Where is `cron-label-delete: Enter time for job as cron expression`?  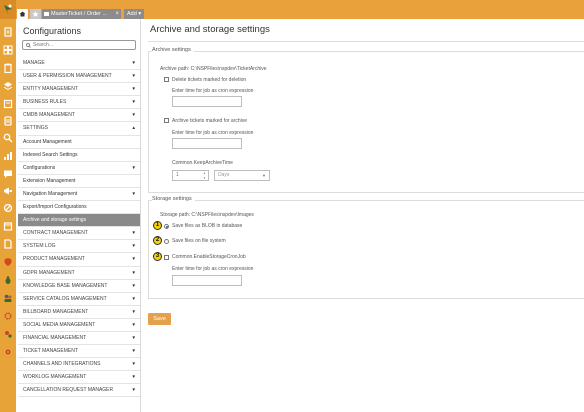
cron-label-delete: Enter time for job as cron expression is located at coordinates (213, 91).